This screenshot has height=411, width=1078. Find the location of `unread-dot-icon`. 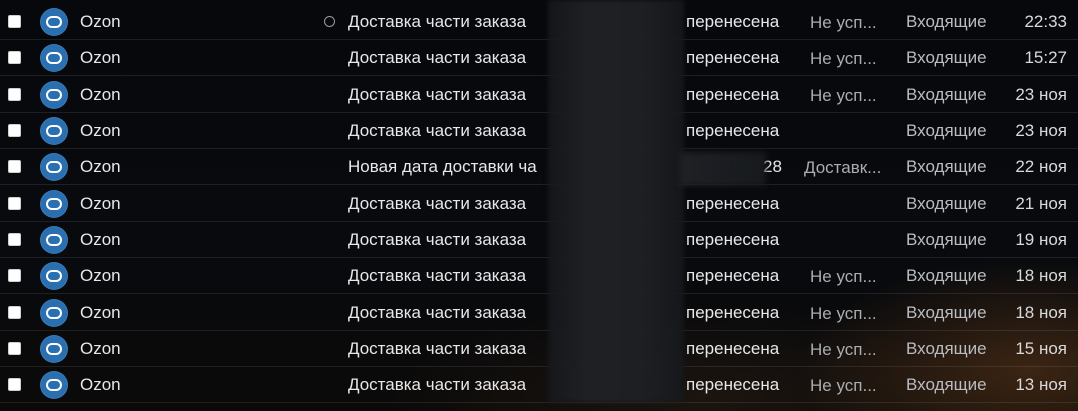

unread-dot-icon is located at coordinates (329, 21).